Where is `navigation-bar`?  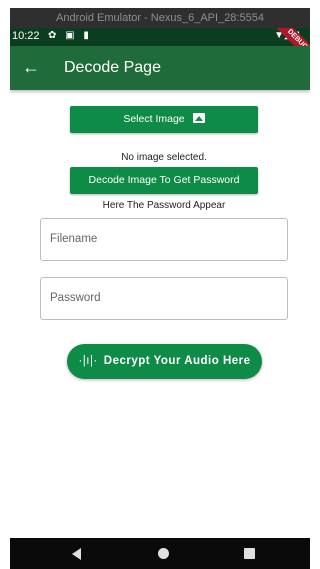
navigation-bar is located at coordinates (160, 553).